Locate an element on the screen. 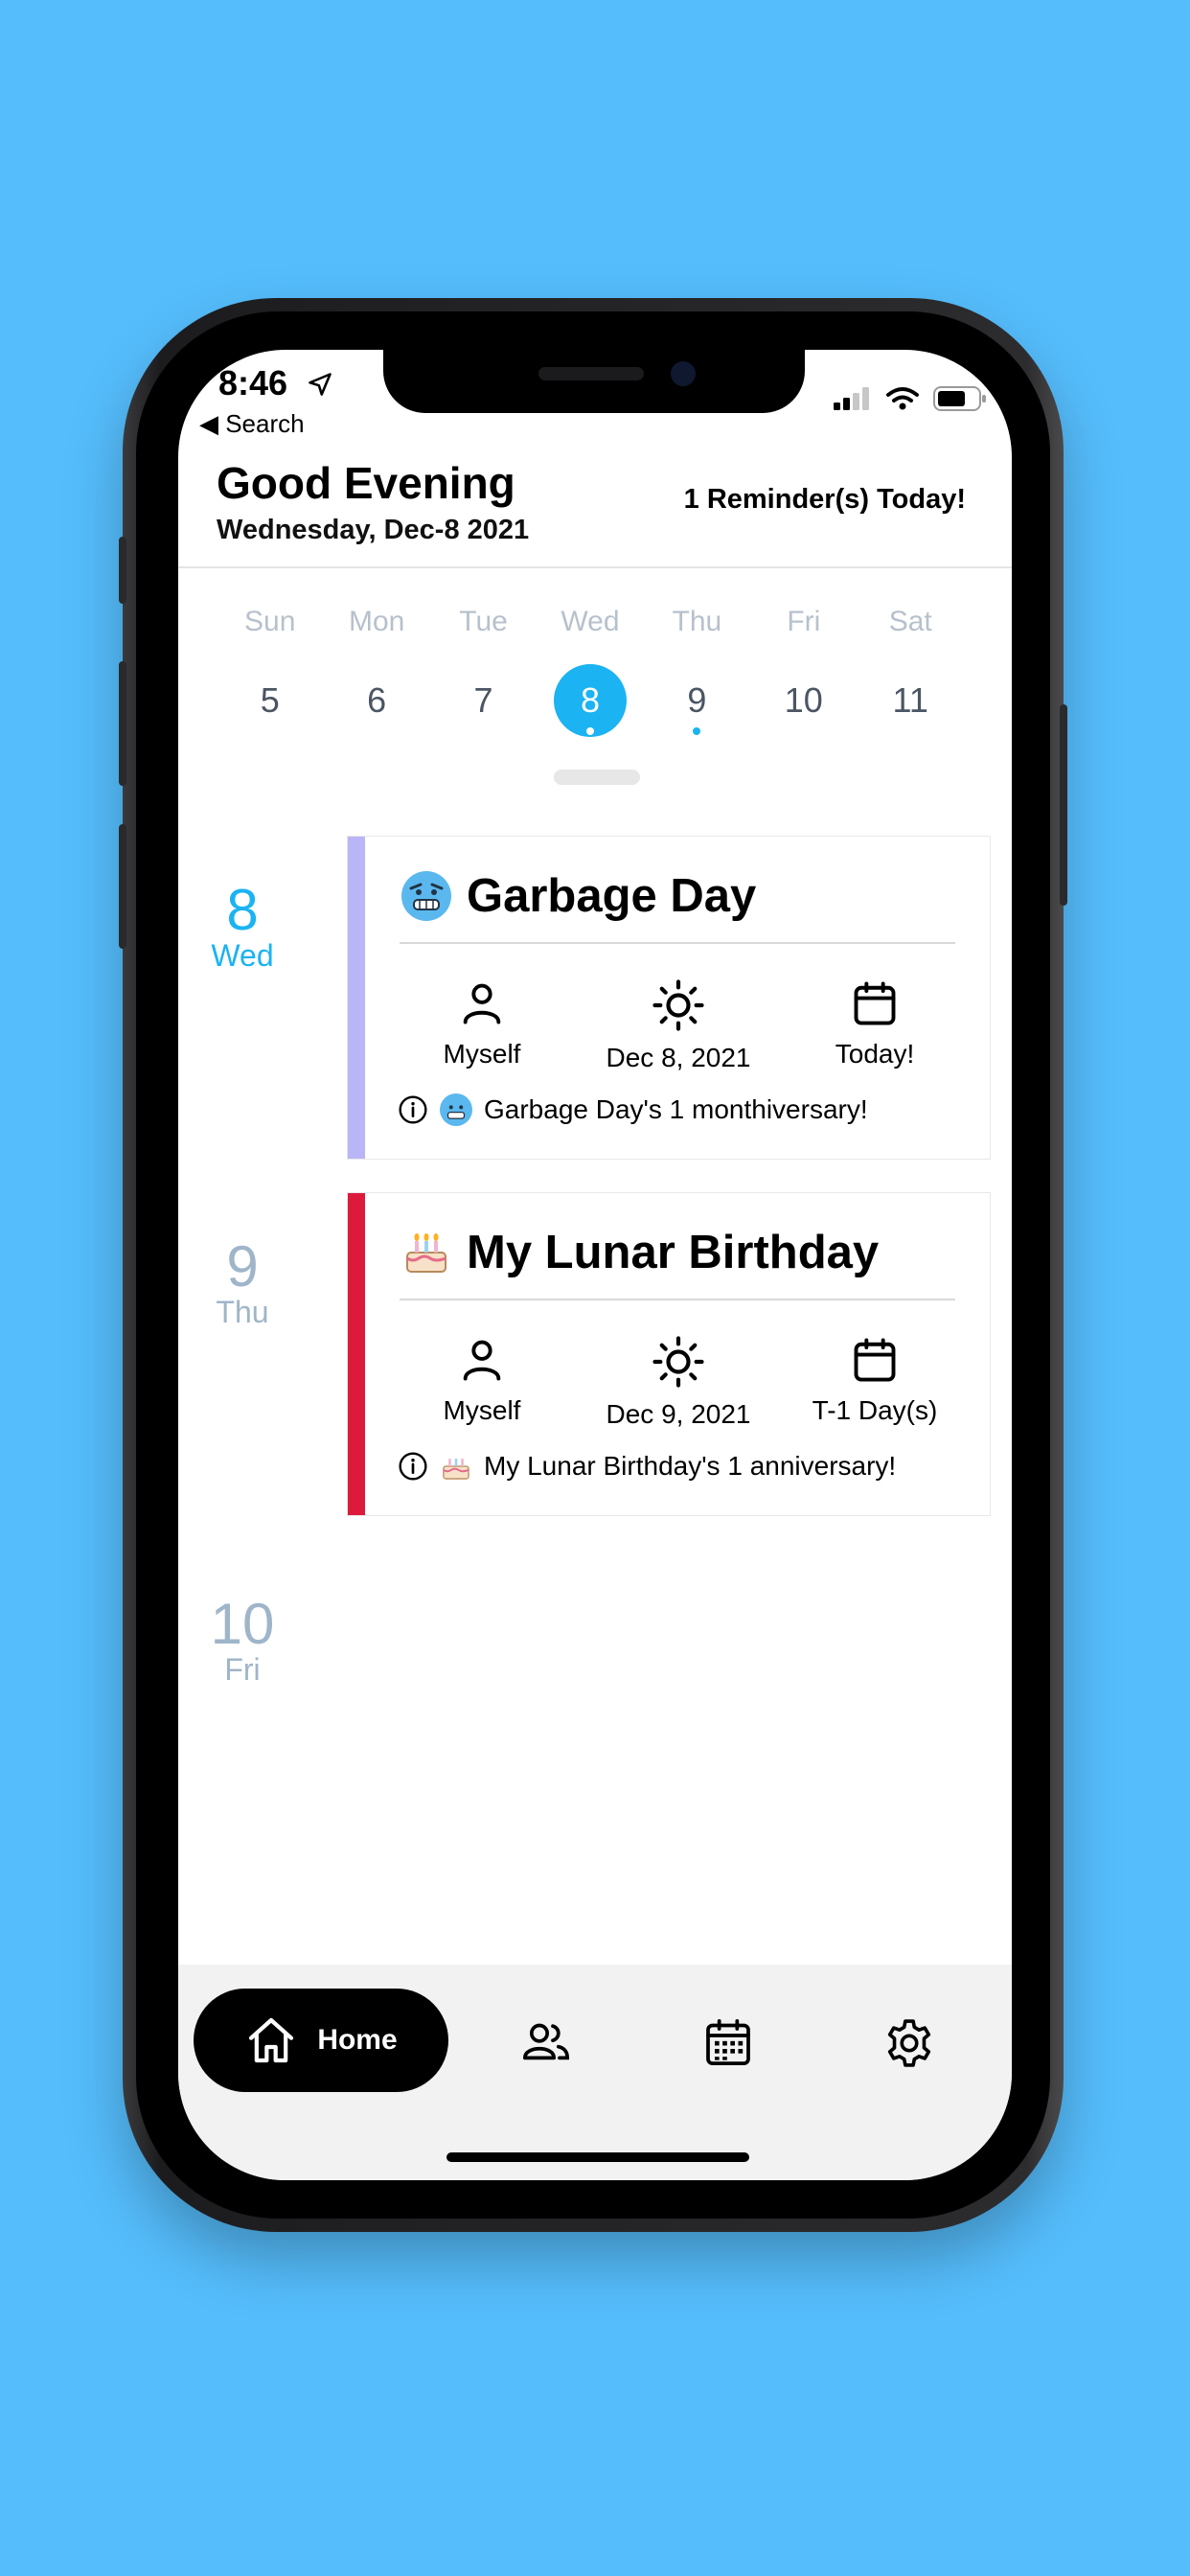 Image resolution: width=1190 pixels, height=2576 pixels. front-camera is located at coordinates (684, 374).